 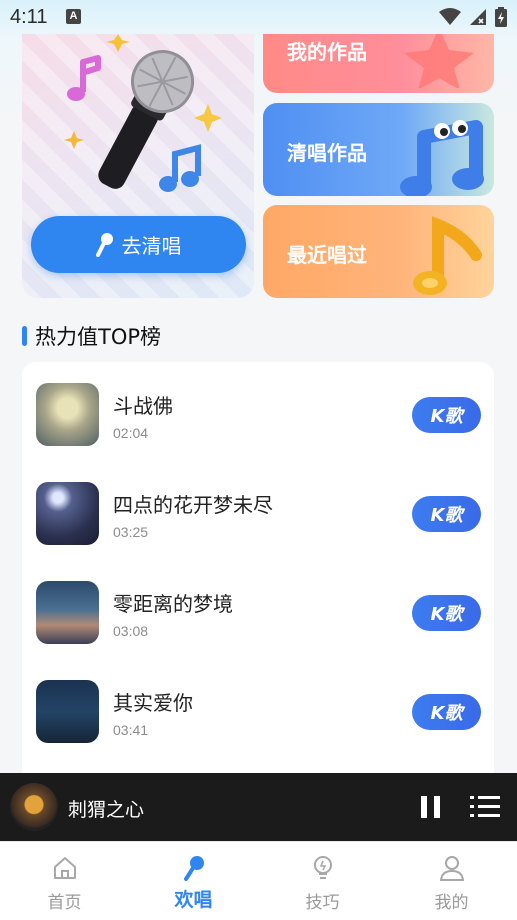 What do you see at coordinates (258, 17) in the screenshot?
I see `status-bar: 4:11 A` at bounding box center [258, 17].